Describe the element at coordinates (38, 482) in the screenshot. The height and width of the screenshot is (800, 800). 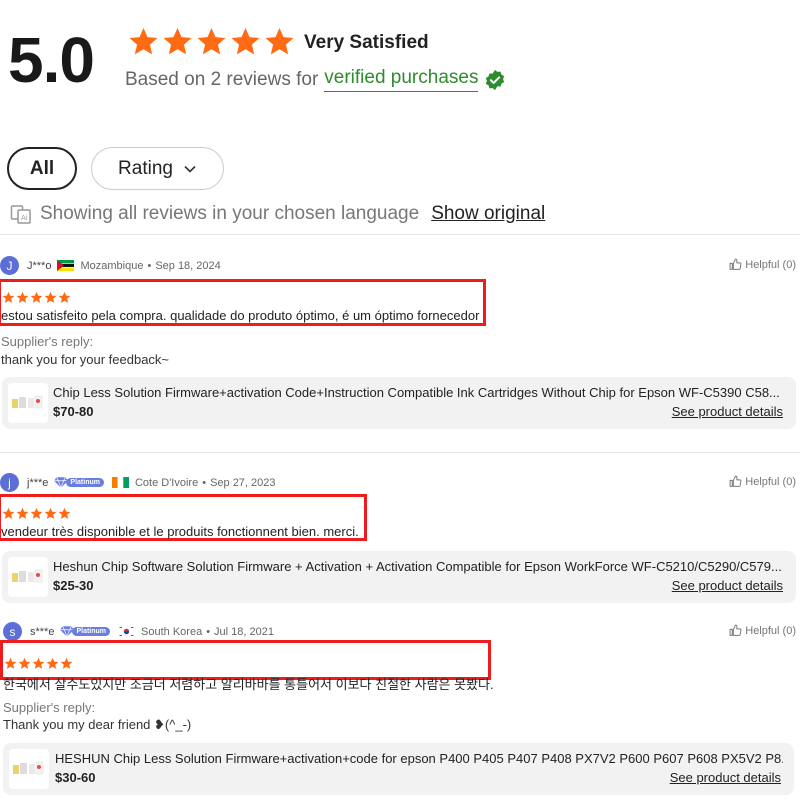
I see `reviewer-name: j***e` at that location.